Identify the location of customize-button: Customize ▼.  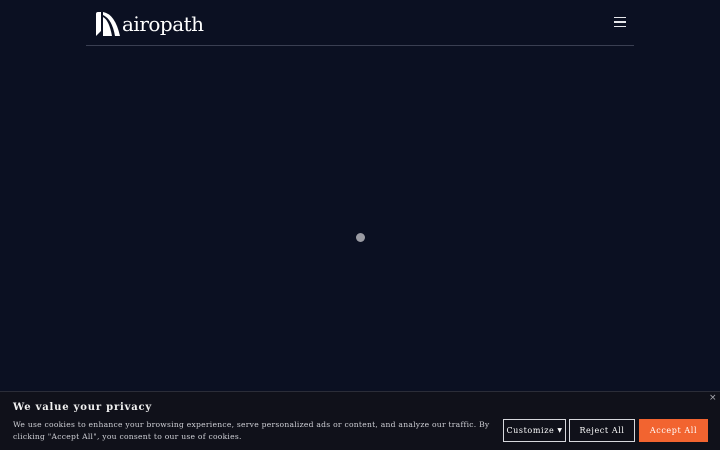
(534, 430).